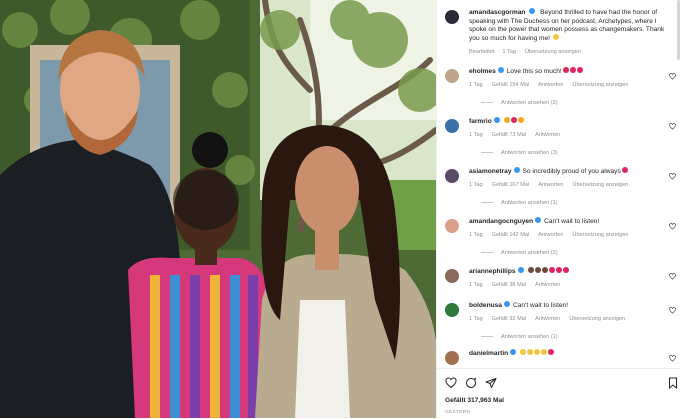  I want to click on caption-age: 1 Tag, so click(509, 52).